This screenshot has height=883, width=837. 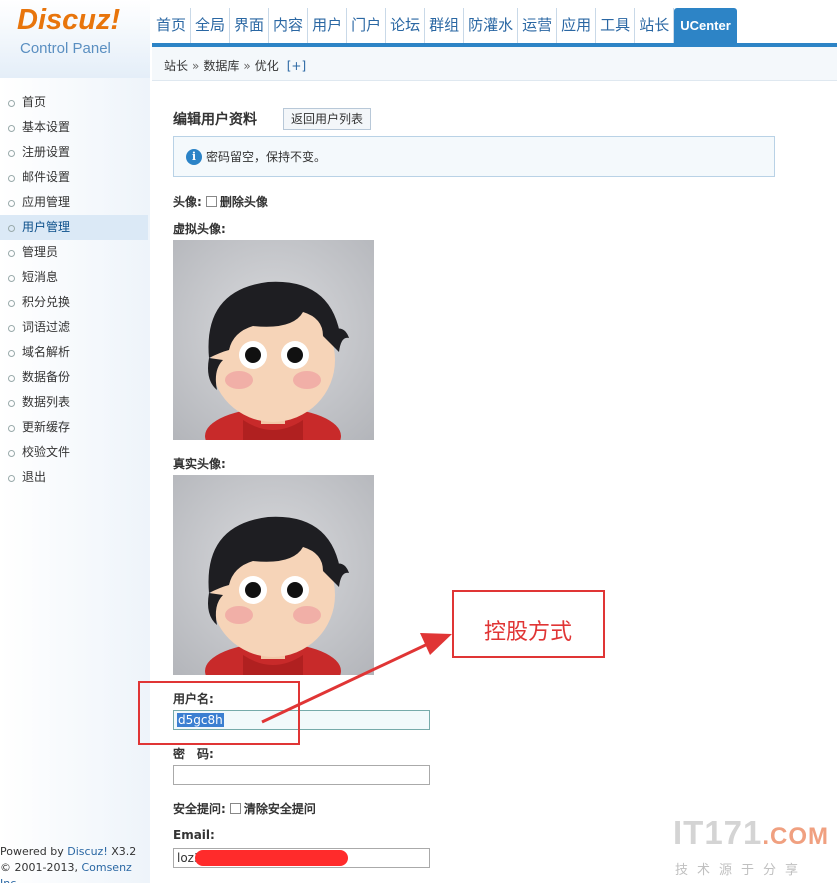 What do you see at coordinates (271, 858) in the screenshot?
I see `redaction-scribble` at bounding box center [271, 858].